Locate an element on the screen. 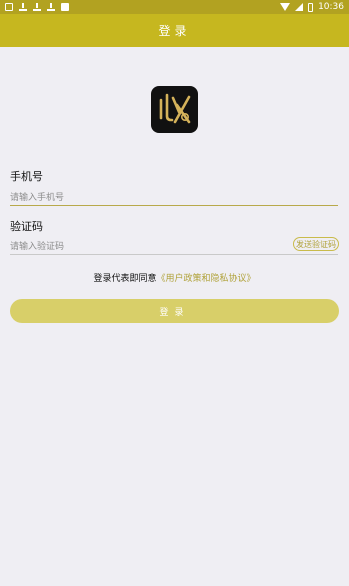 This screenshot has height=586, width=349. signal-icon is located at coordinates (299, 7).